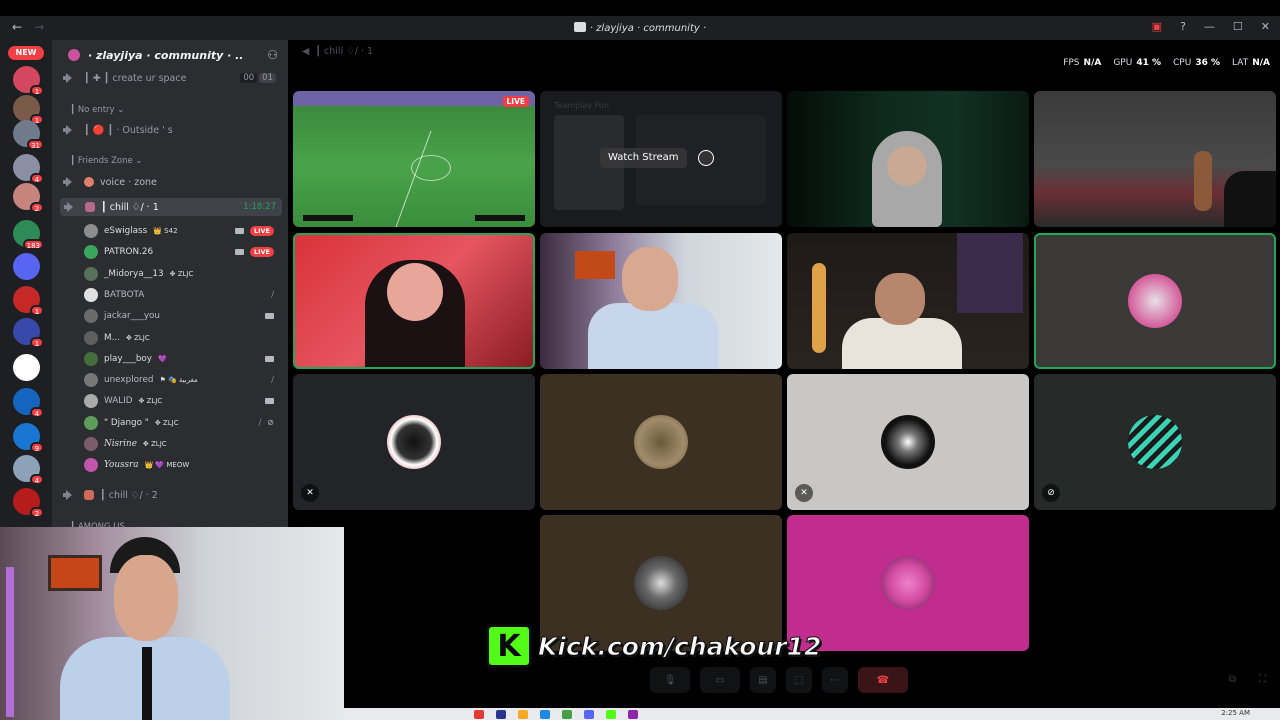 The image size is (1280, 720). I want to click on close-button: ✕, so click(1265, 26).